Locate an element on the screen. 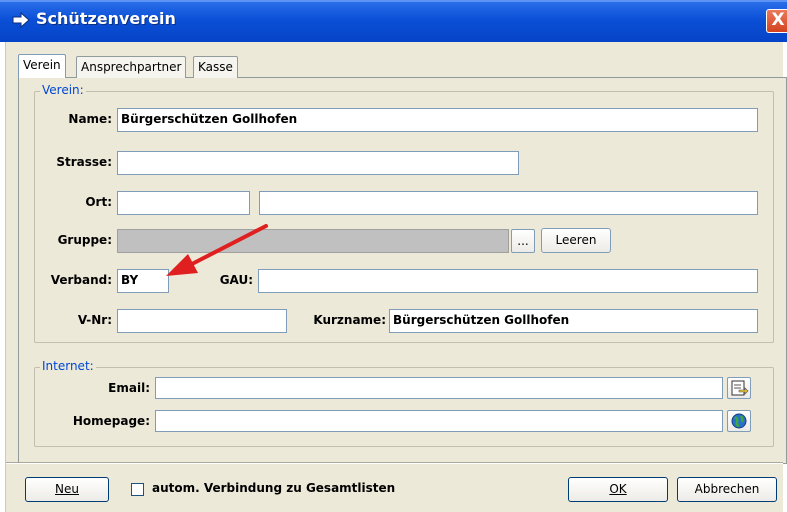 Image resolution: width=787 pixels, height=512 pixels. ort-label: Ort: is located at coordinates (98, 202).